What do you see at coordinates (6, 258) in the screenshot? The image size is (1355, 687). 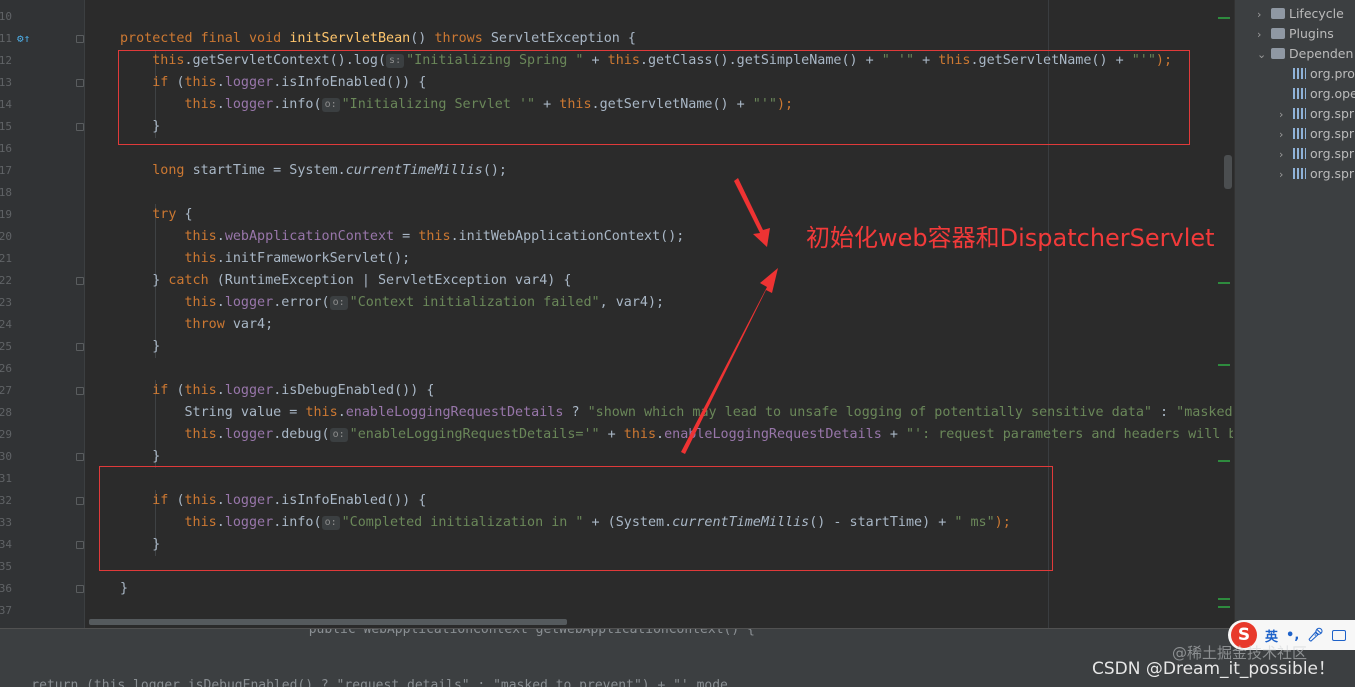 I see `line-number: 21` at bounding box center [6, 258].